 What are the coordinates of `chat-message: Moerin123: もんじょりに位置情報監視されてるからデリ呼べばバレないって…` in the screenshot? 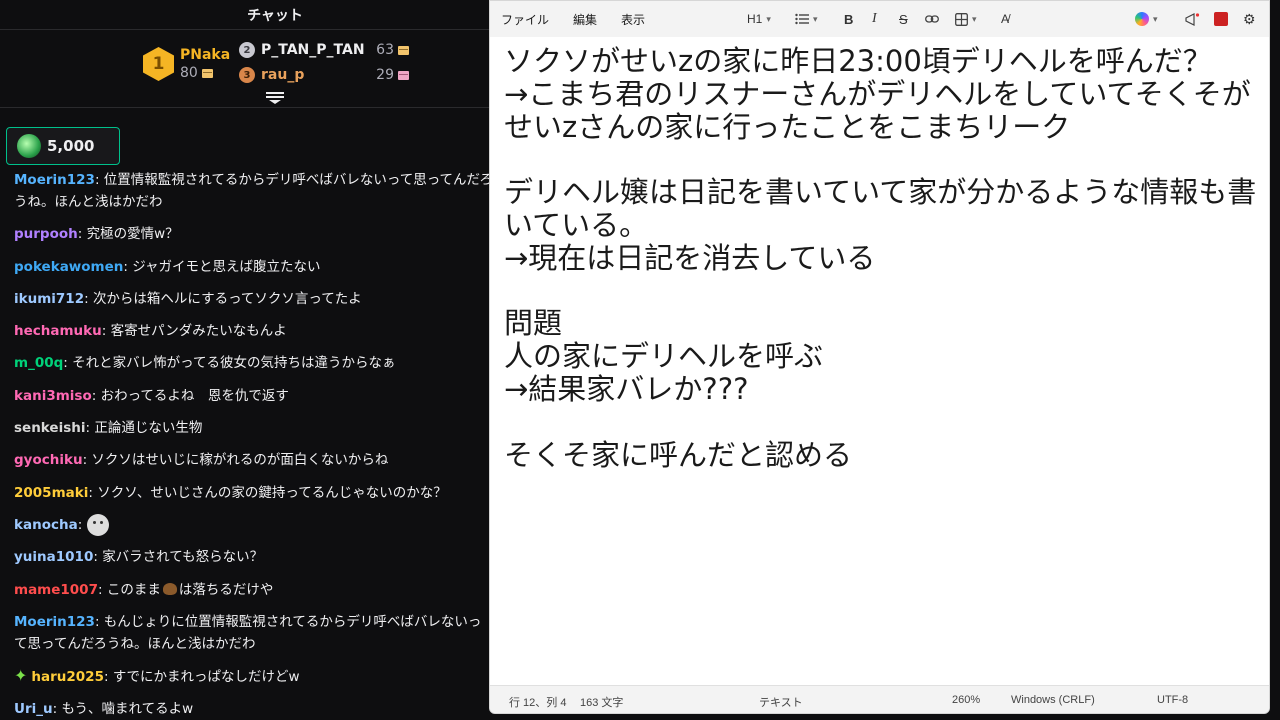 It's located at (248, 632).